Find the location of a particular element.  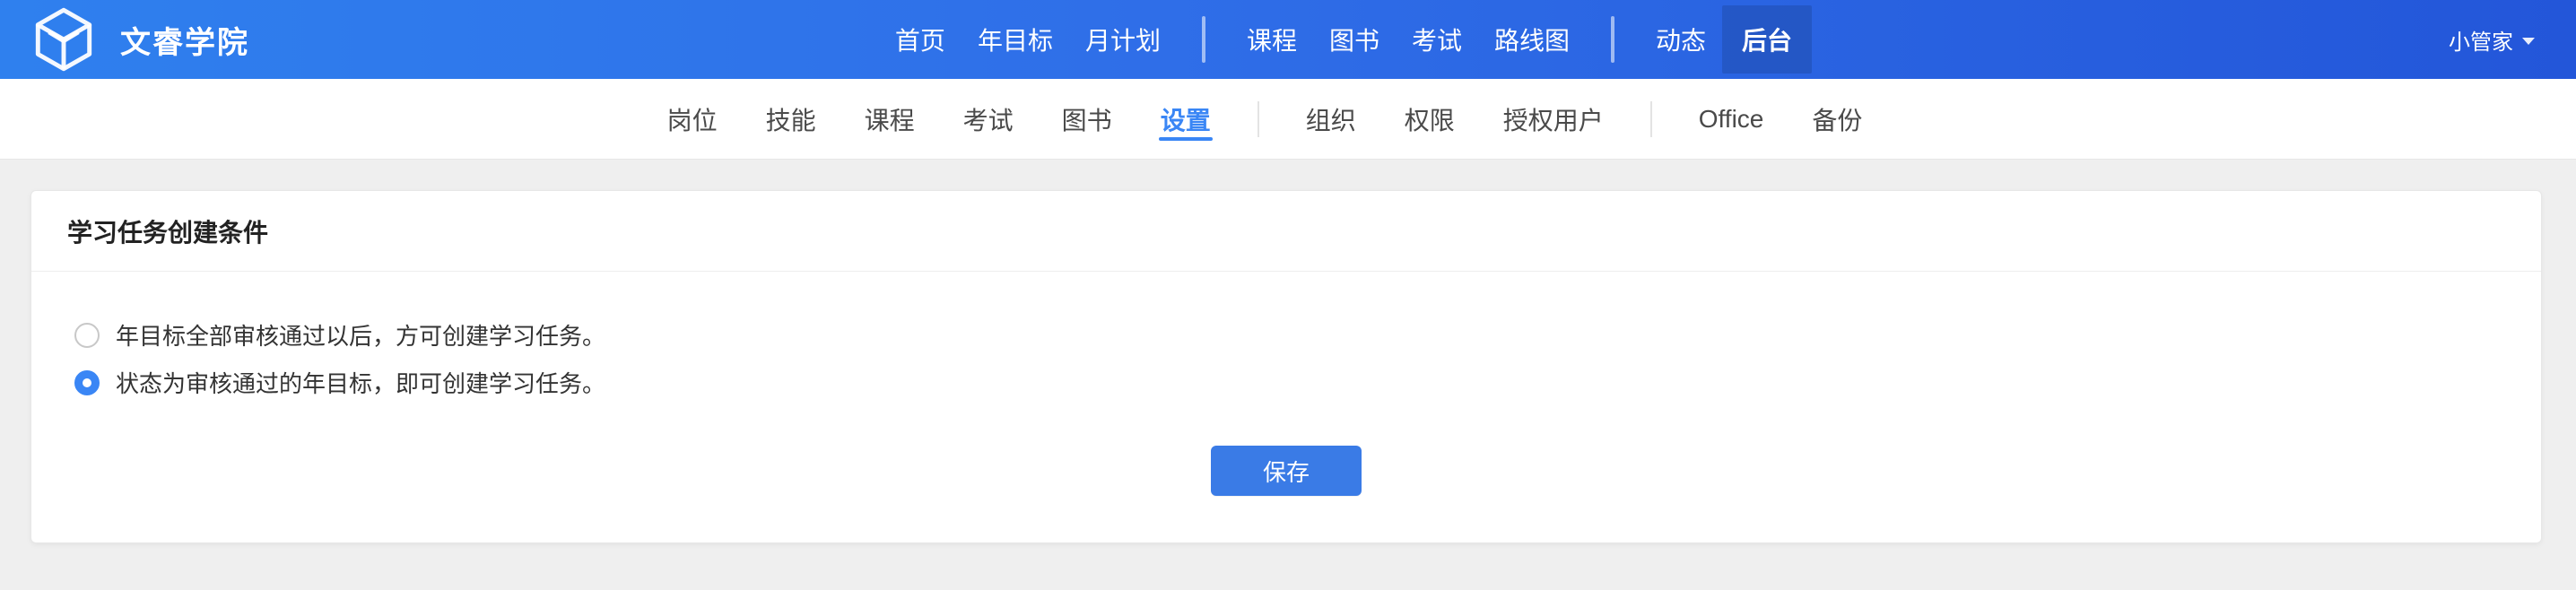

subnav-item-office: Office is located at coordinates (1731, 119).